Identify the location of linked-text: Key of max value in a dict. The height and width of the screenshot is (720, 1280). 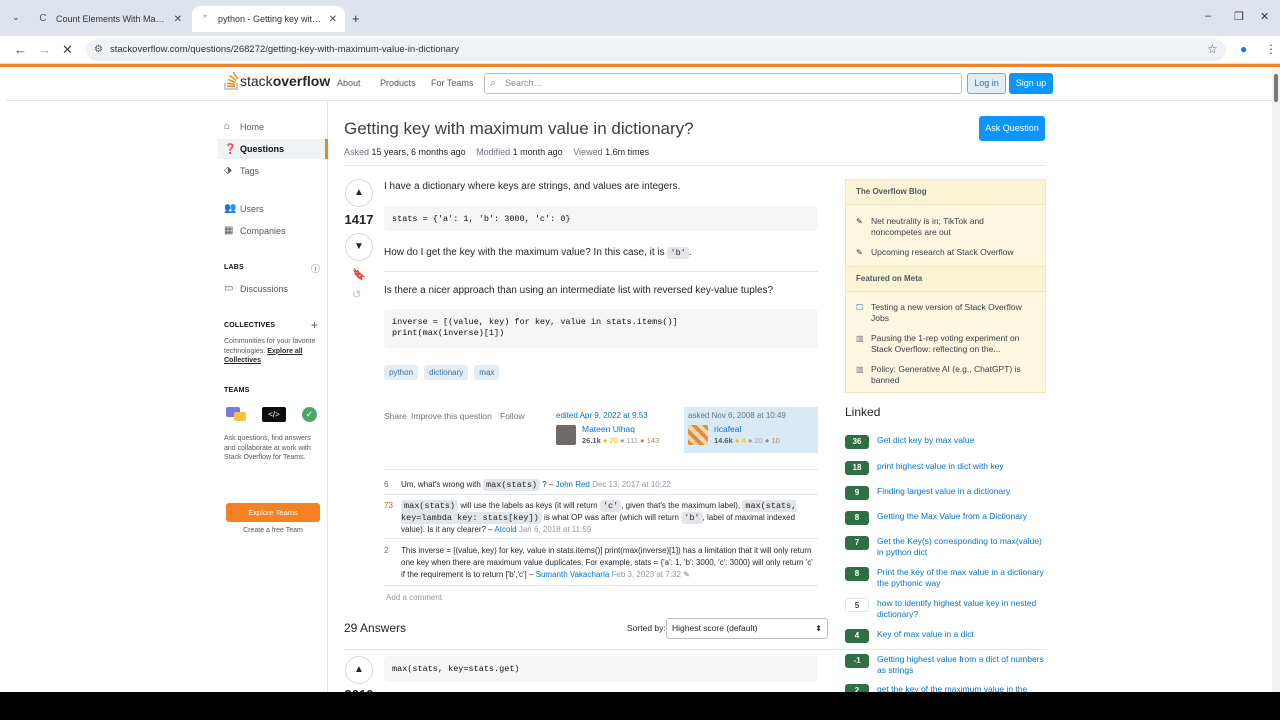
(961, 634).